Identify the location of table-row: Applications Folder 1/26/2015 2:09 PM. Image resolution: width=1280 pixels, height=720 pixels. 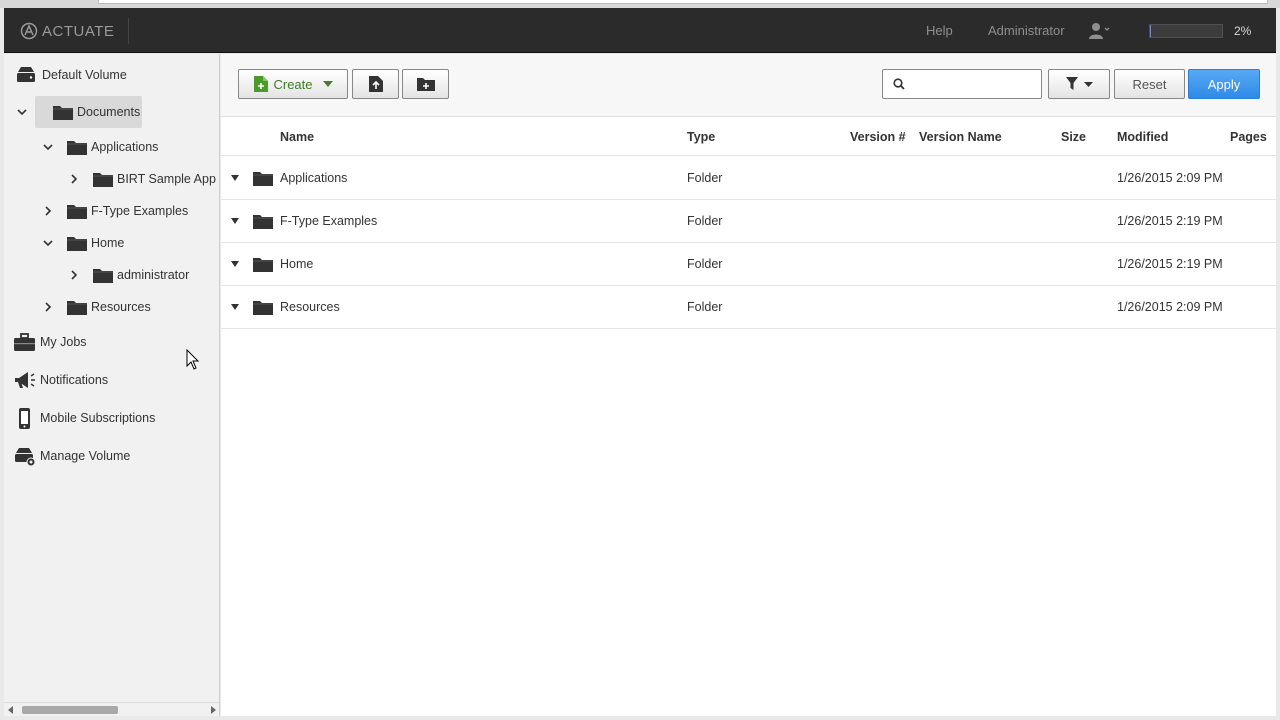
(748, 178).